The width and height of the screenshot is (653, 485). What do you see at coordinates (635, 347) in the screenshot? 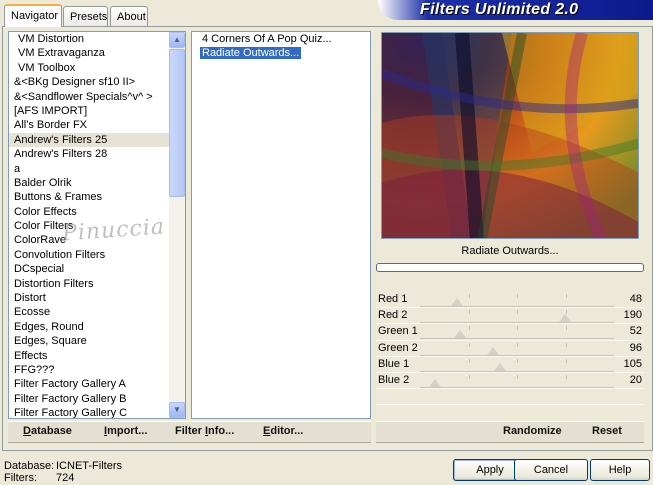
I see `slider-value: 96` at bounding box center [635, 347].